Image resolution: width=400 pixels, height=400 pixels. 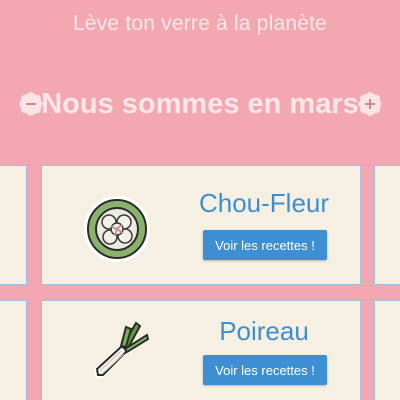 I want to click on minus-circle-icon, so click(x=31, y=104).